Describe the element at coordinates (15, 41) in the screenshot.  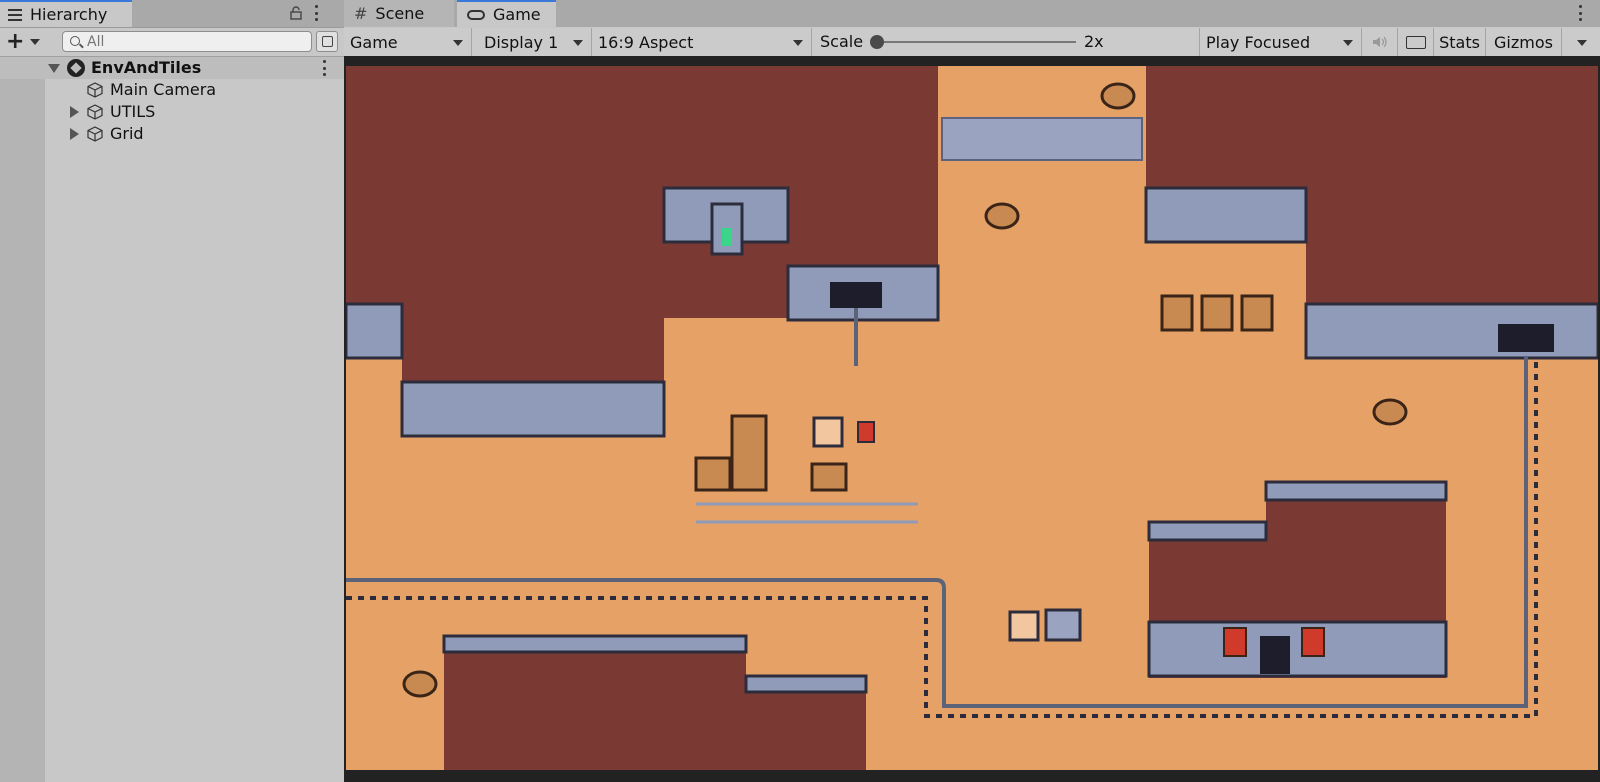
I see `plus-icon: +` at that location.